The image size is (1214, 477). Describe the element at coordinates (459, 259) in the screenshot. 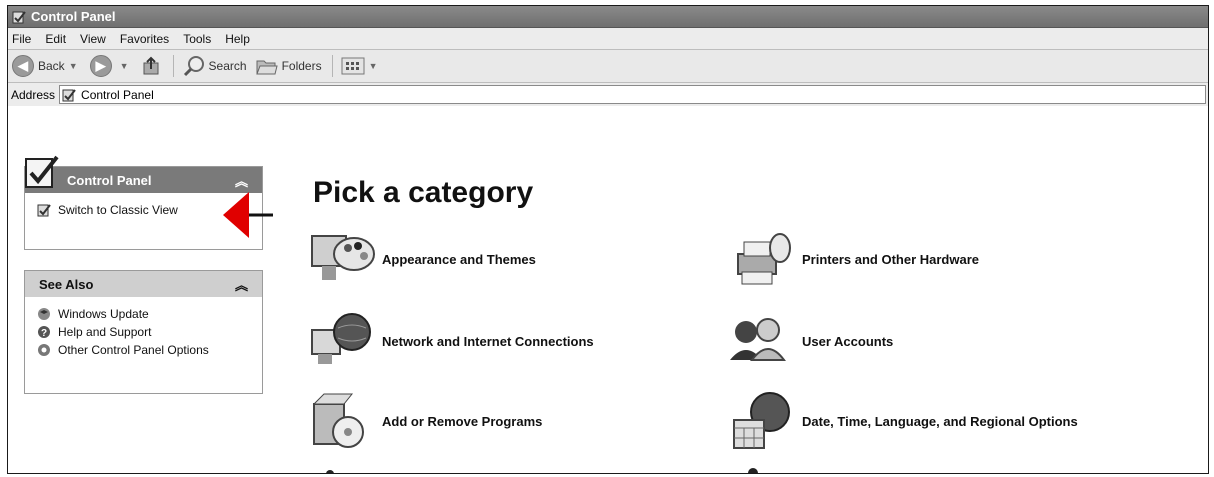

I see `category-label: Appearance and Themes` at that location.